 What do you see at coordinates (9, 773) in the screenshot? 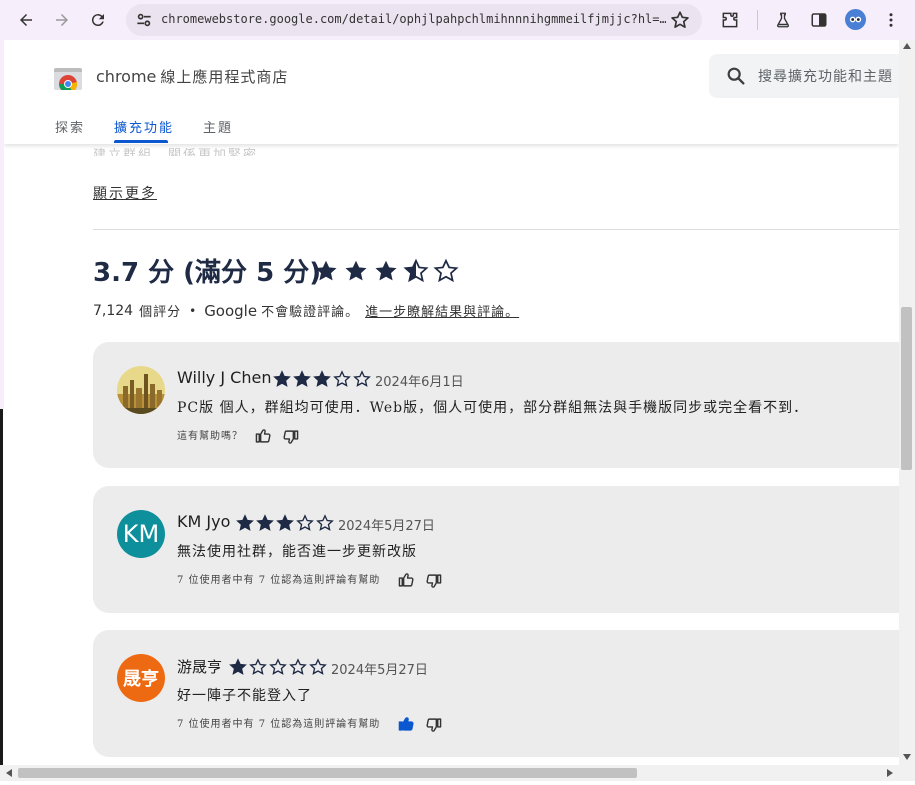
I see `scroll-left-arrow-icon` at bounding box center [9, 773].